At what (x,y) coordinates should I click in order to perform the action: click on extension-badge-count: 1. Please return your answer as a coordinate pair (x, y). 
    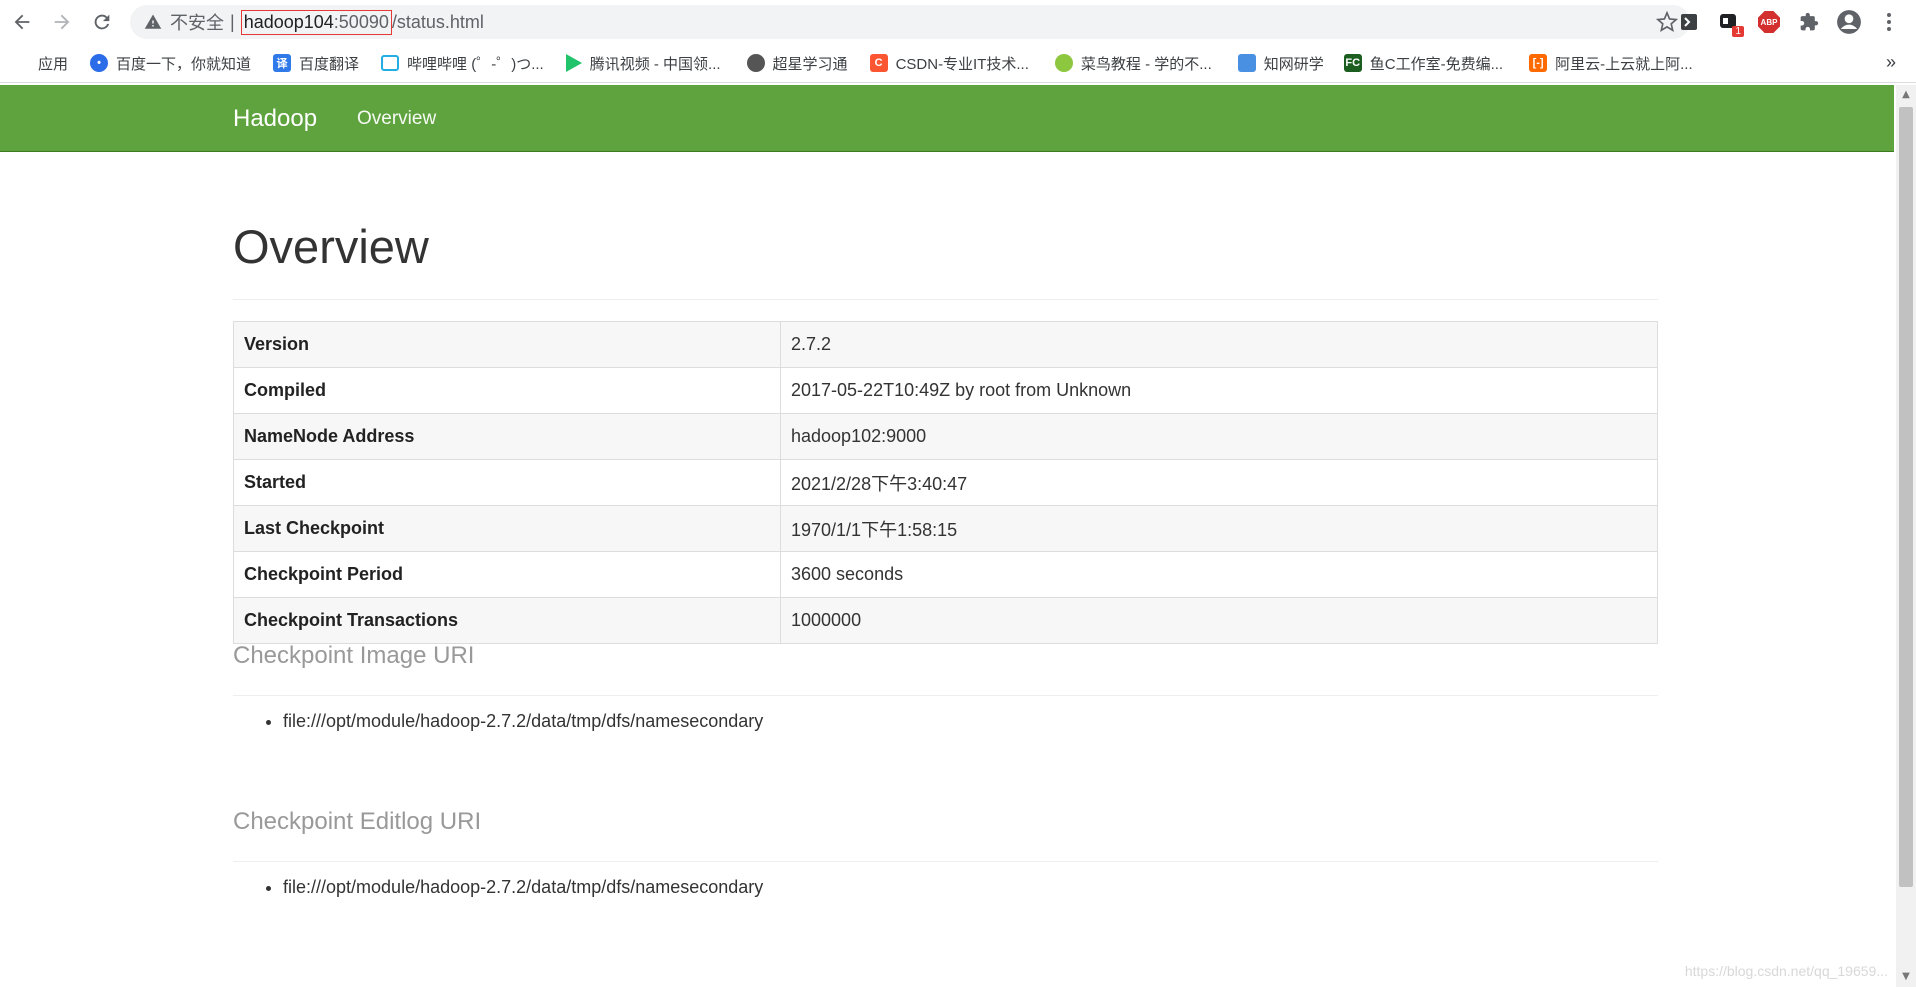
    Looking at the image, I should click on (1738, 31).